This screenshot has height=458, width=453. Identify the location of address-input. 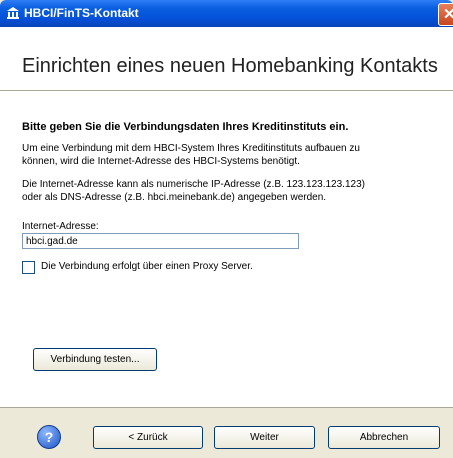
(160, 241).